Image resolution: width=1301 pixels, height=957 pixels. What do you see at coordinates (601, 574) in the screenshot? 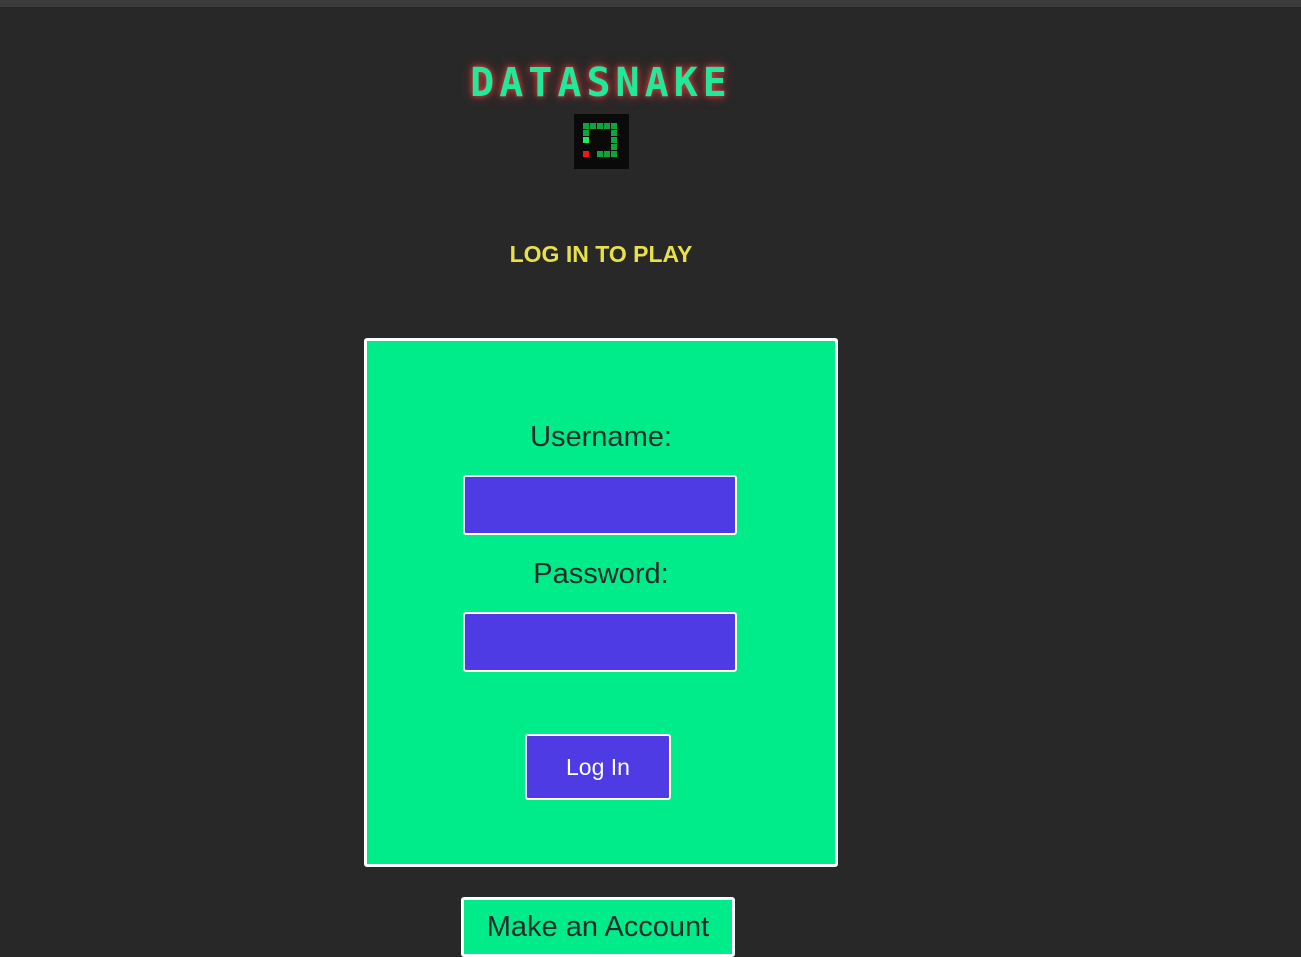
I see `password-label: Password:` at bounding box center [601, 574].